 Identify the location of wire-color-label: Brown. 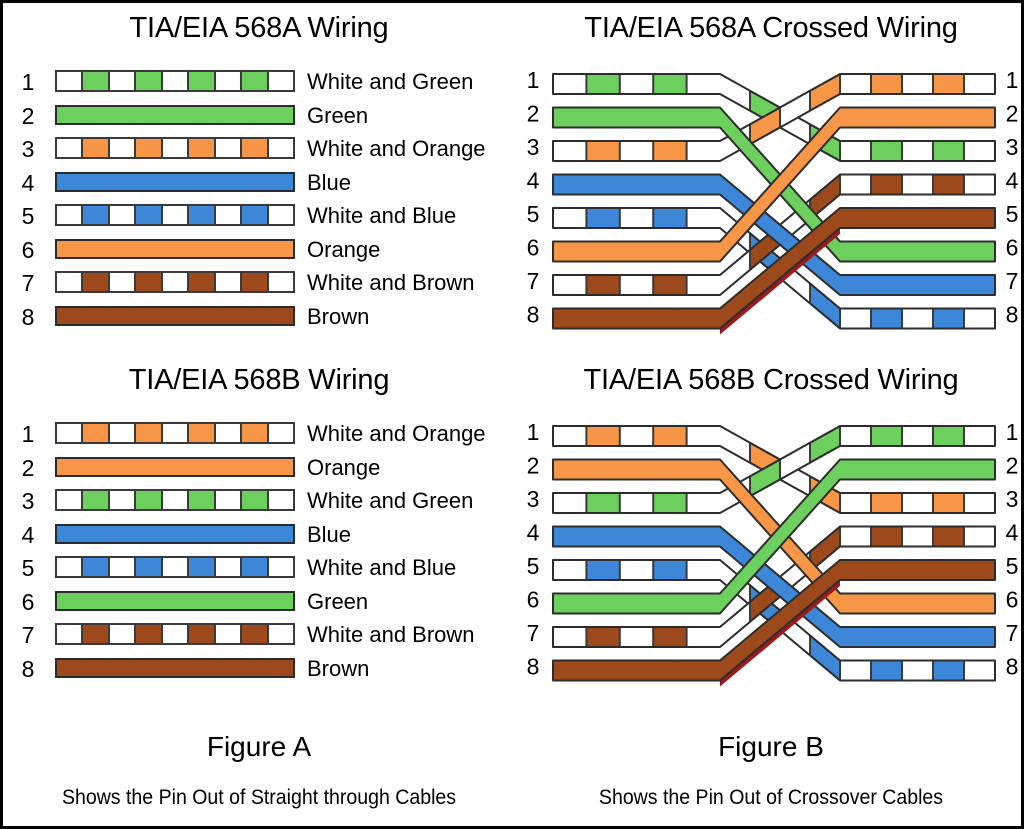
(338, 668).